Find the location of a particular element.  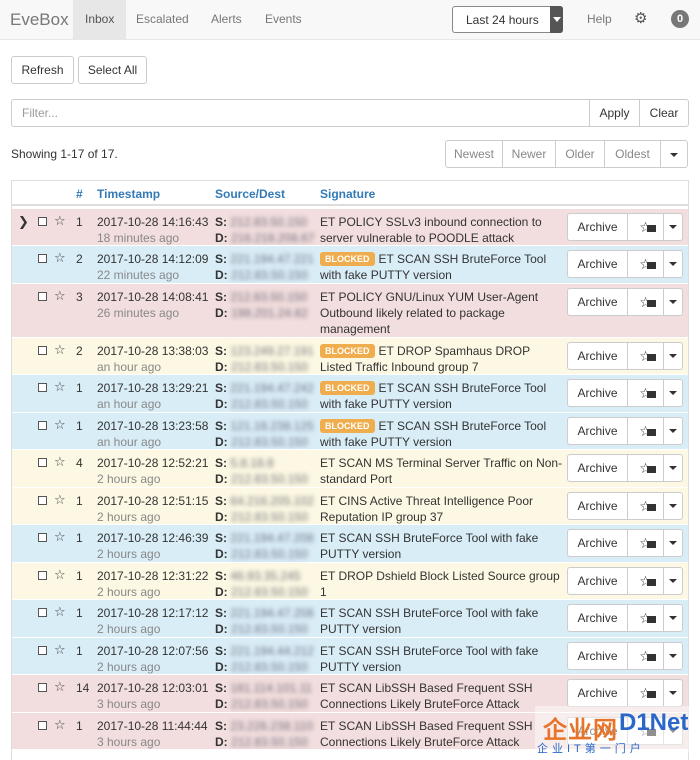

header-count: # is located at coordinates (79, 194).